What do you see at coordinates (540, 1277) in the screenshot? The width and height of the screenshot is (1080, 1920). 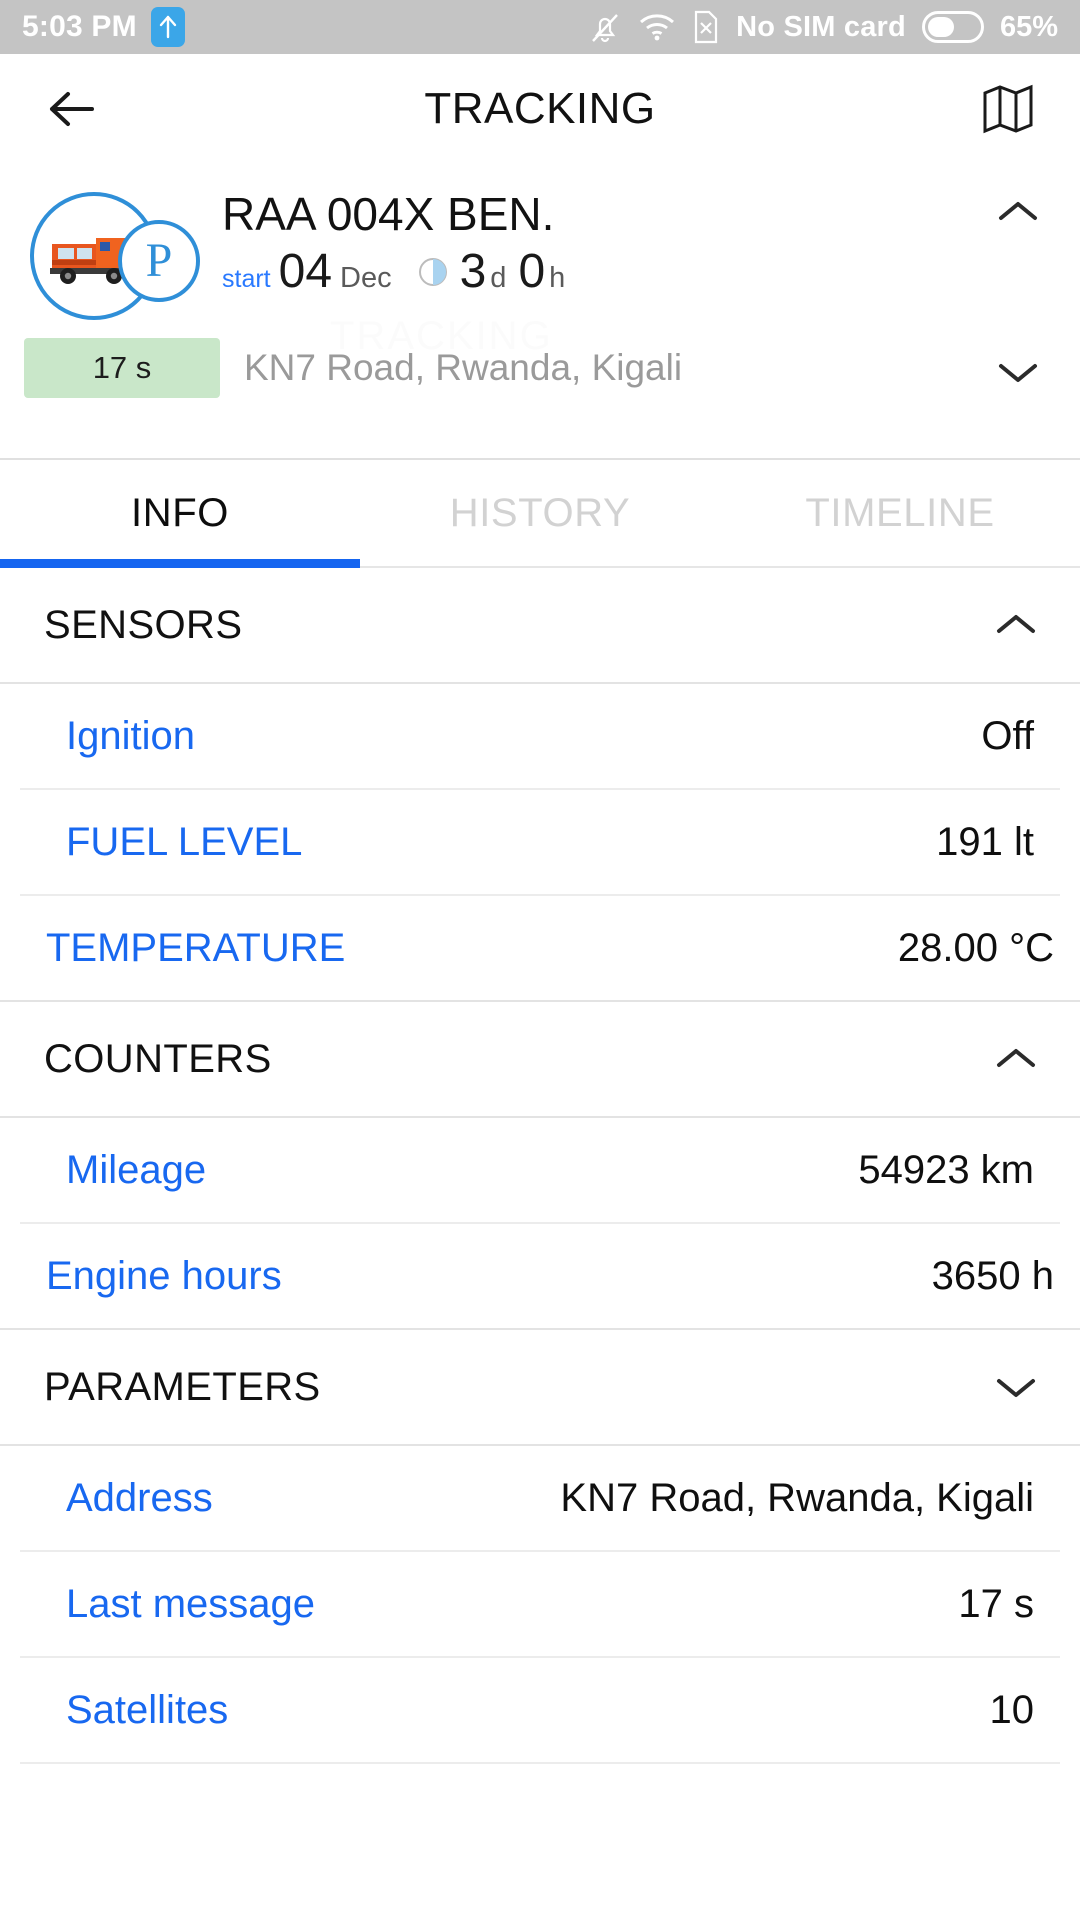 I see `table-row: Engine hours 3650 h` at bounding box center [540, 1277].